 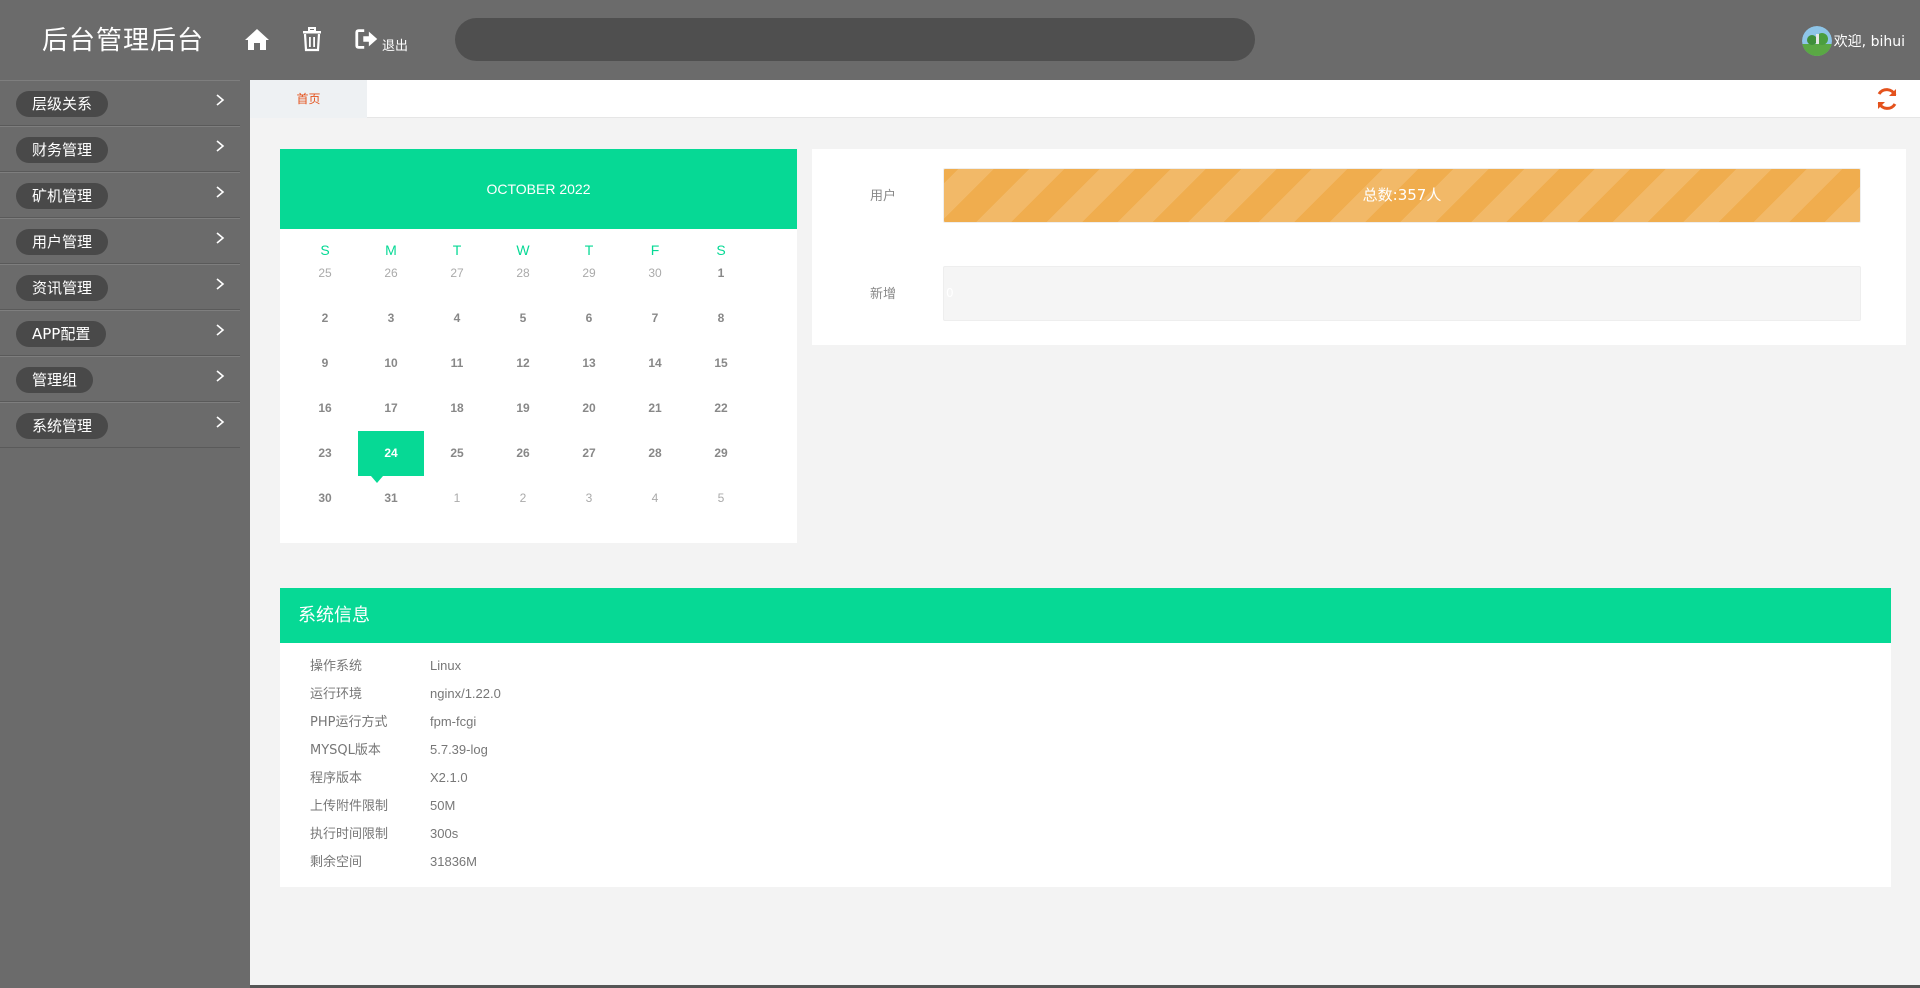 I want to click on list-item: 执行时间限制 300s, so click(x=384, y=834).